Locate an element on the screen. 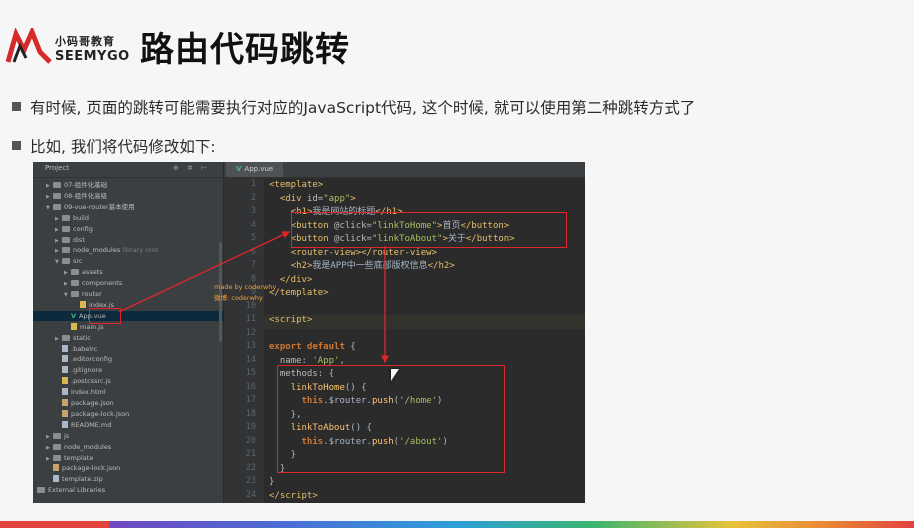 The image size is (914, 528). arrow-to-buttons is located at coordinates (204, 272).